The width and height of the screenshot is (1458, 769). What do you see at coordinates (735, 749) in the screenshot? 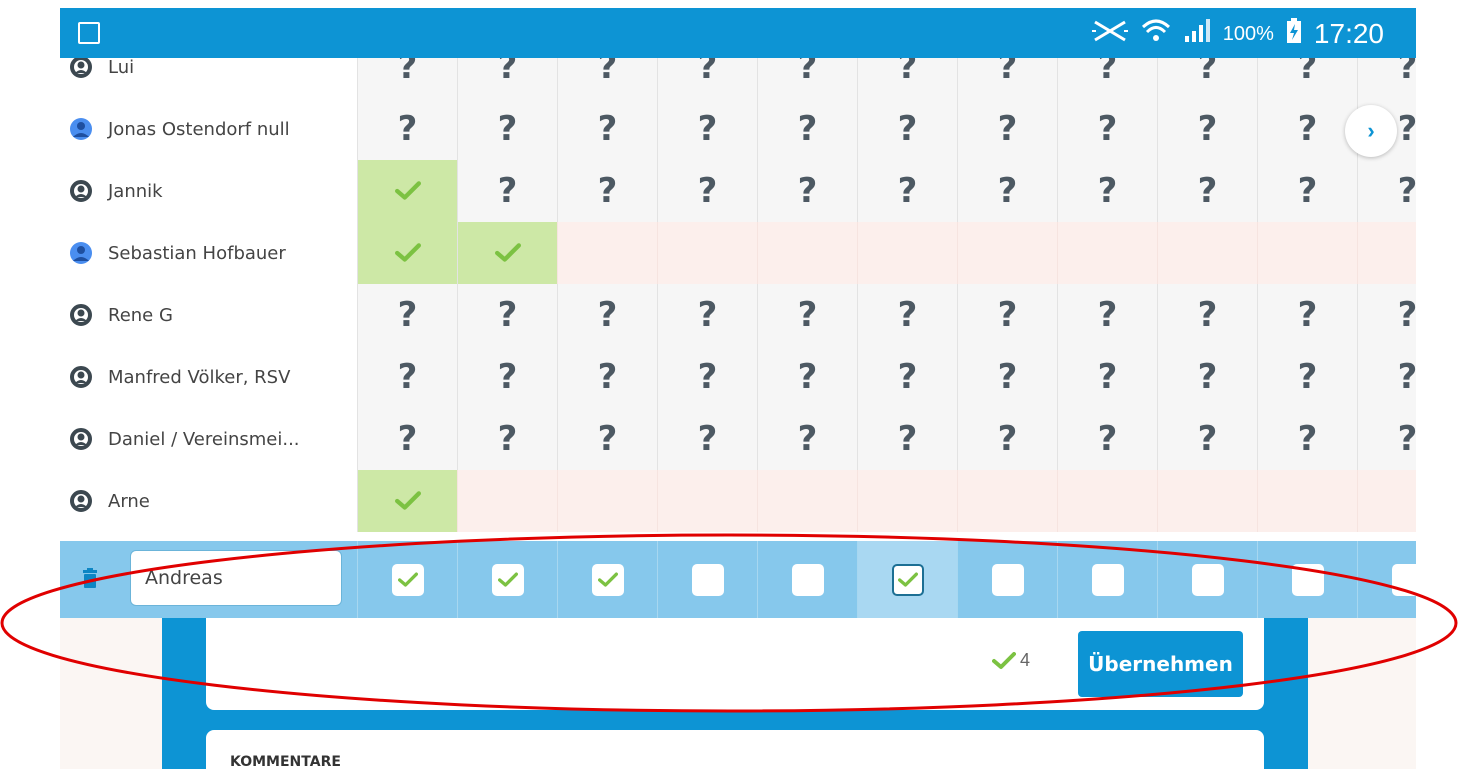
I see `comments-section: KOMMENTARE` at bounding box center [735, 749].